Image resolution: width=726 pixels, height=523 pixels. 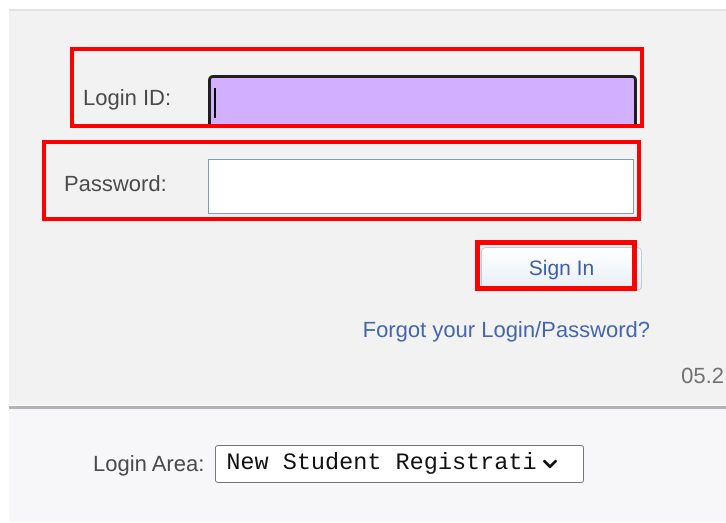 What do you see at coordinates (127, 98) in the screenshot?
I see `field-label: Login ID:` at bounding box center [127, 98].